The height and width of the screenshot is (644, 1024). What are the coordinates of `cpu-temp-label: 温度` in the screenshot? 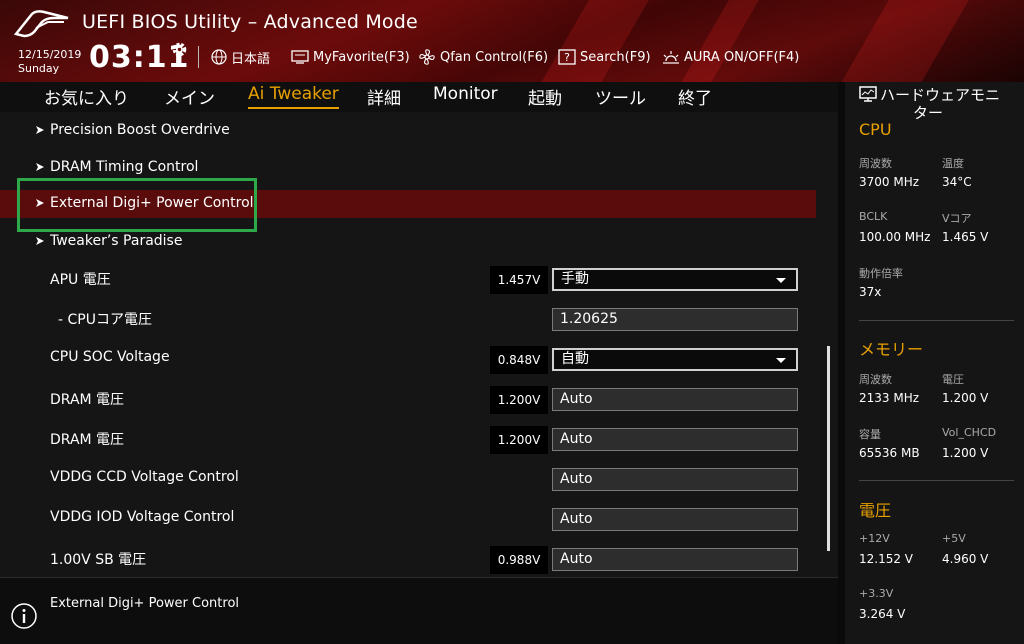 It's located at (953, 163).